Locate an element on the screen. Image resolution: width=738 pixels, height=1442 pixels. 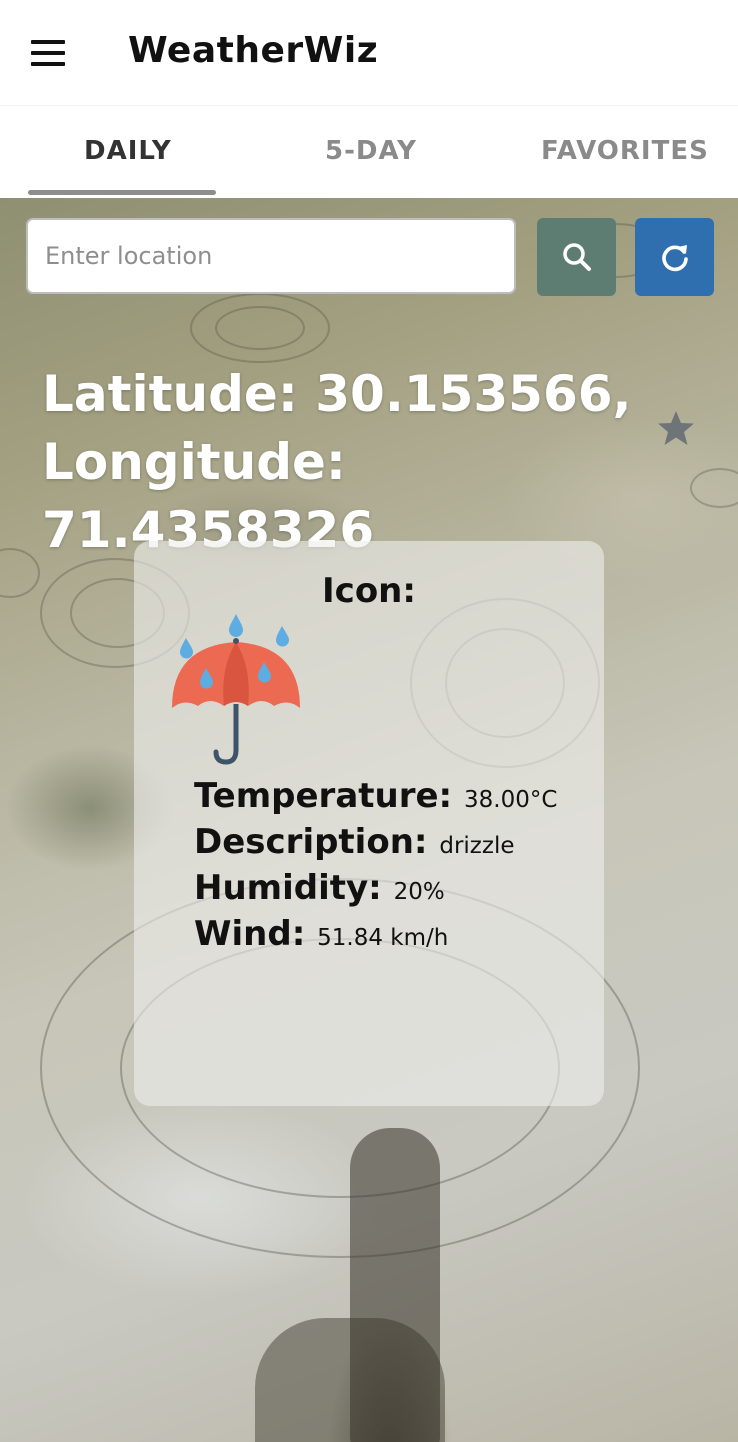
star-icon is located at coordinates (676, 428).